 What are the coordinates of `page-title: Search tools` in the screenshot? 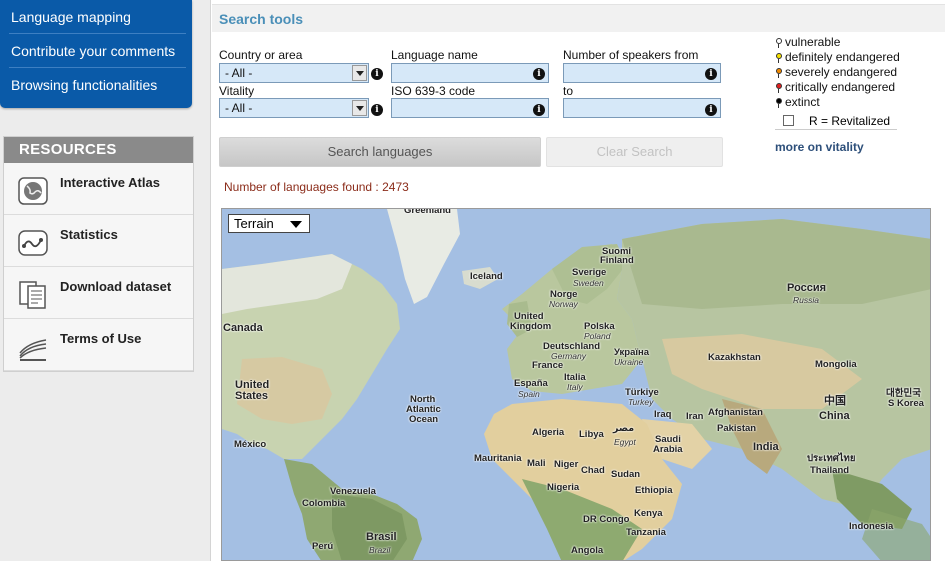 It's located at (261, 19).